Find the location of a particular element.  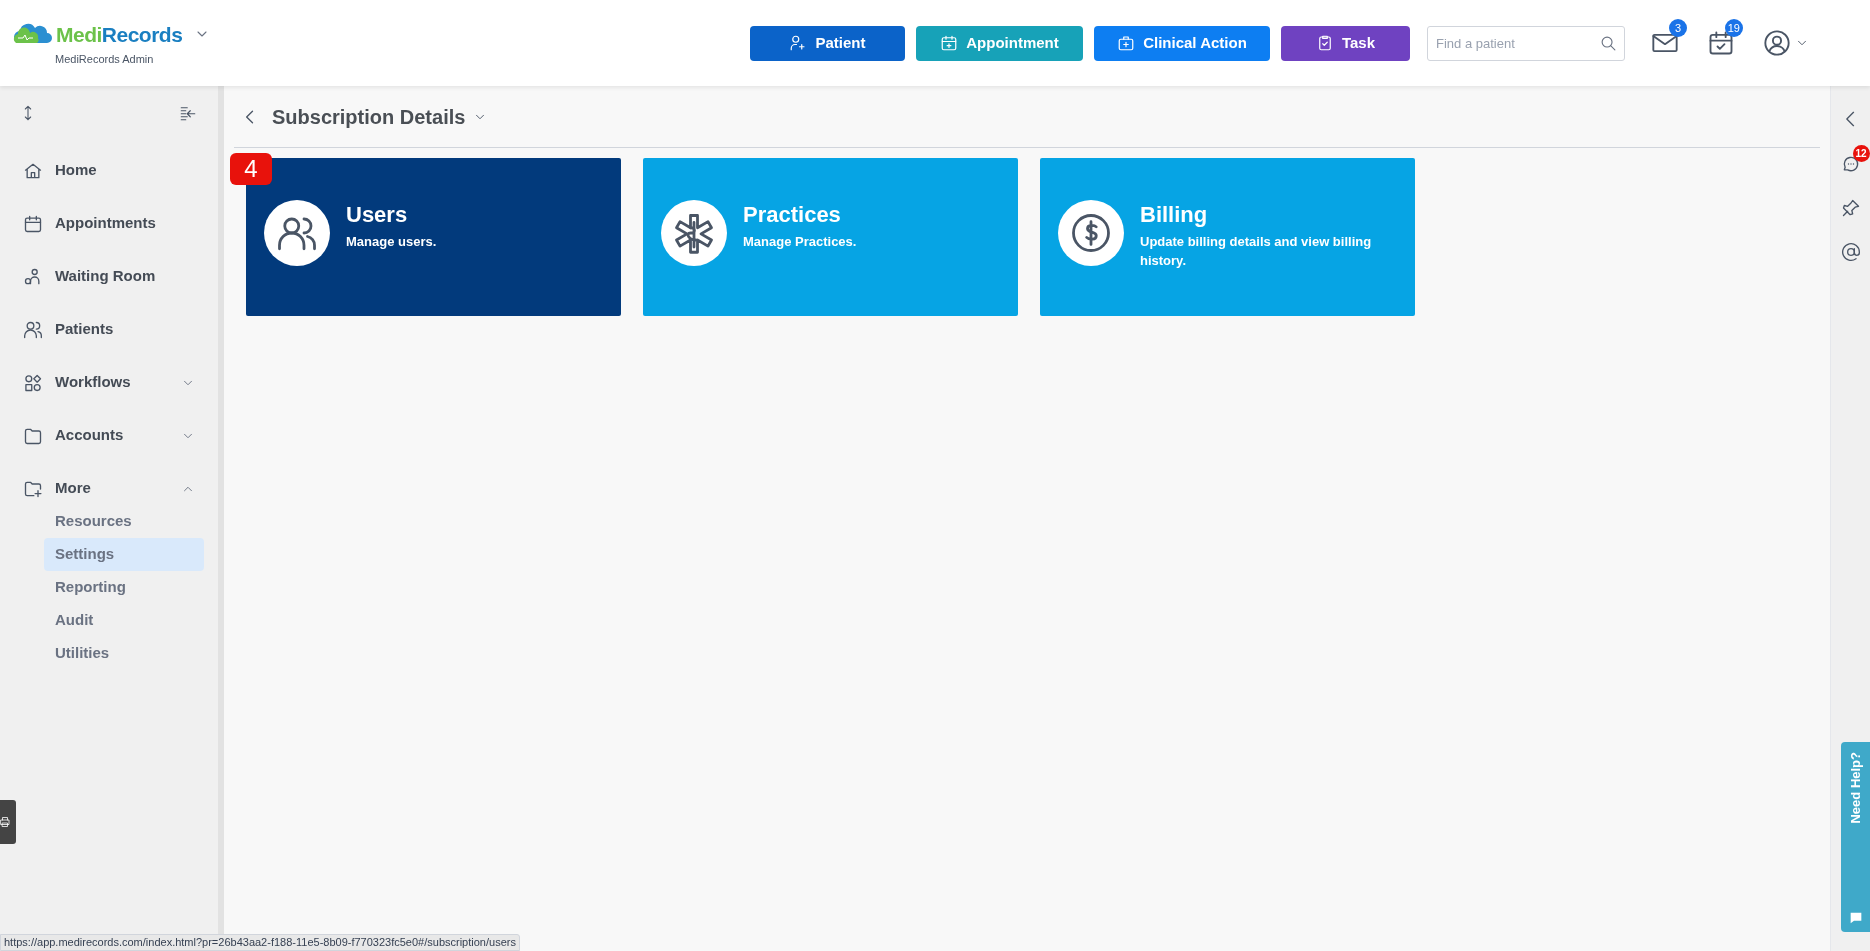

printer-icon is located at coordinates (5, 822).